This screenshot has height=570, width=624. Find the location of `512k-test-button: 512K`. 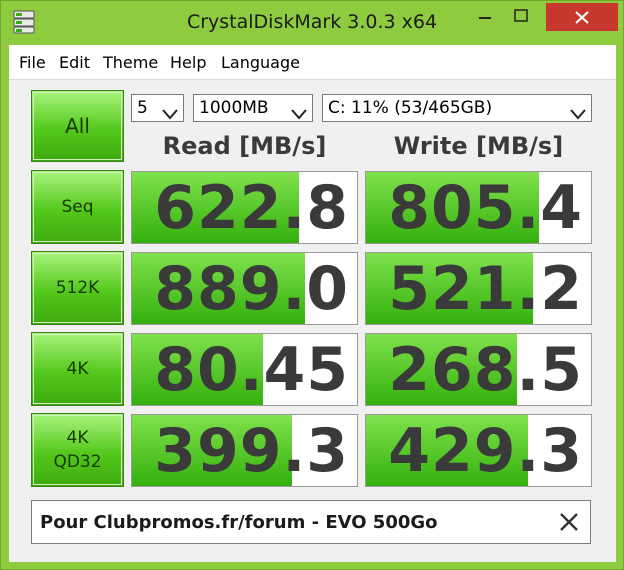

512k-test-button: 512K is located at coordinates (77, 288).